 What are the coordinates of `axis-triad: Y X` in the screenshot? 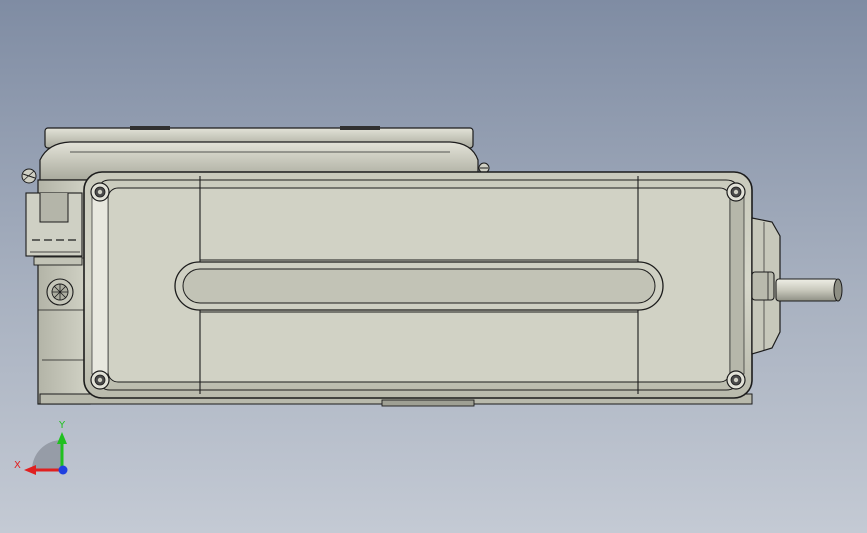 It's located at (41, 447).